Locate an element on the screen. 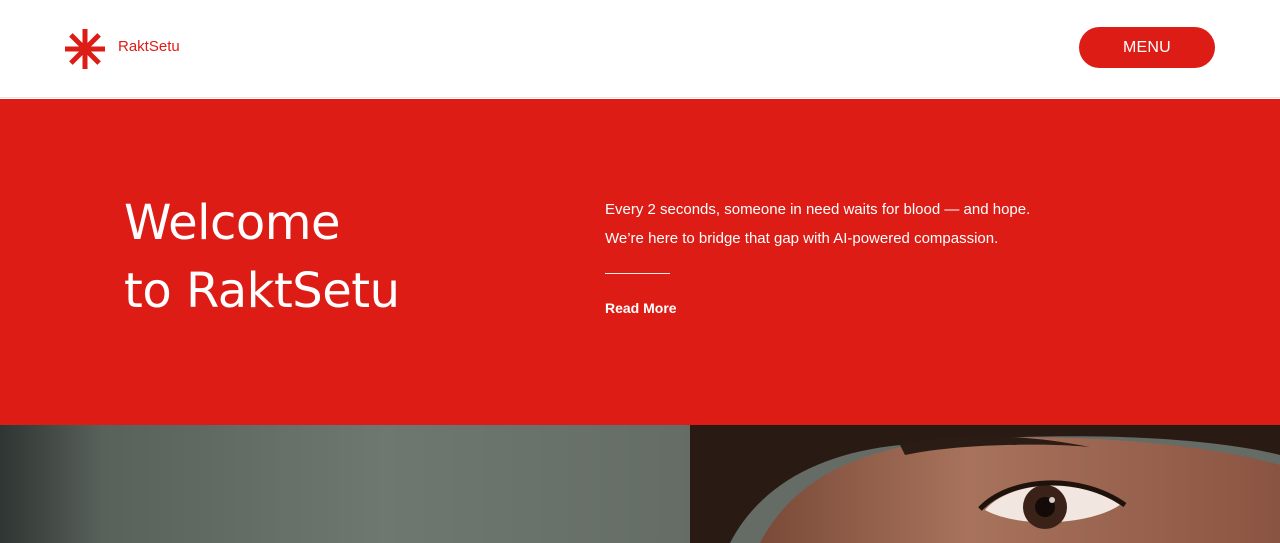  hero-divider is located at coordinates (637, 273).